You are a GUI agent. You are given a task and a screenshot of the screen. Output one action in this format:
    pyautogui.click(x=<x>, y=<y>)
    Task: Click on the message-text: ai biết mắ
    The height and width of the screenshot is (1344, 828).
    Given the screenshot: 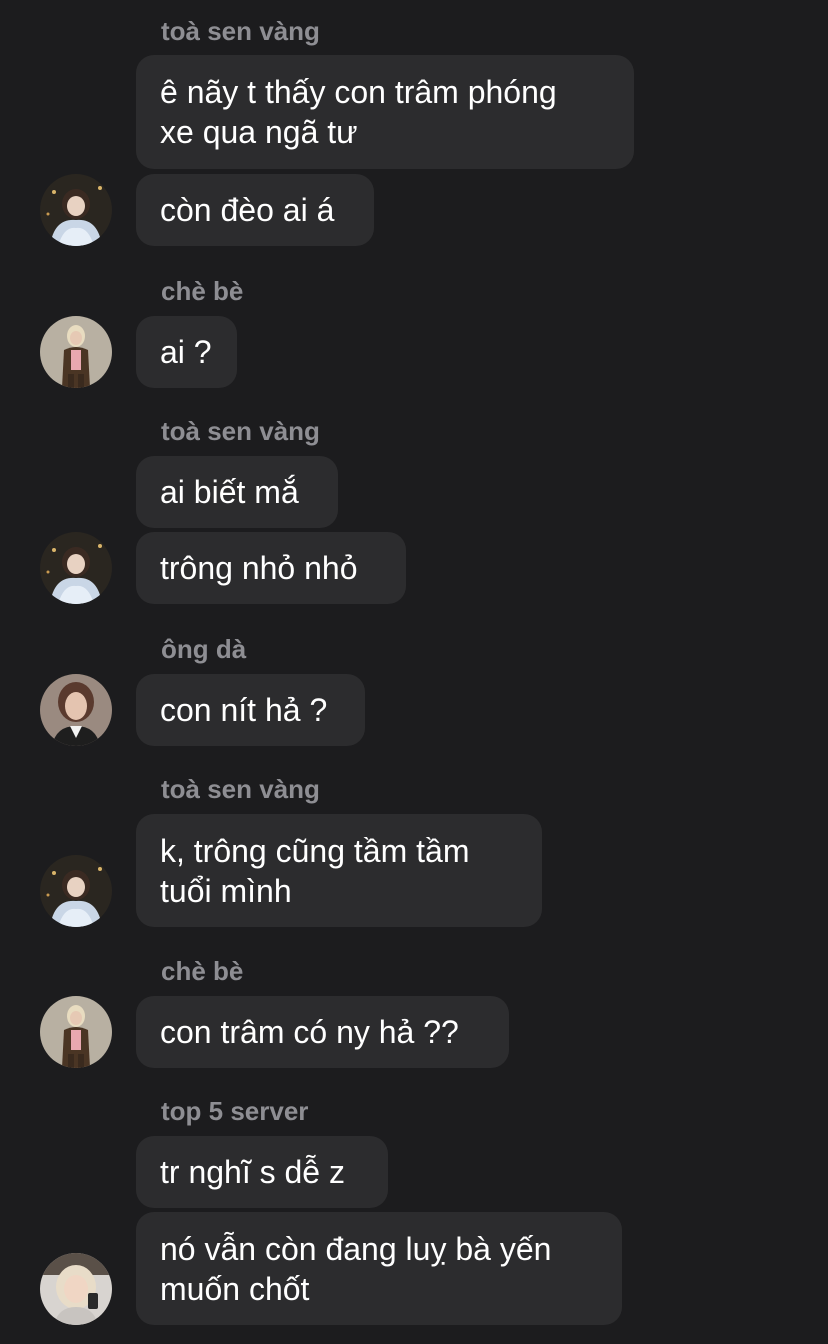 What is the action you would take?
    pyautogui.click(x=229, y=492)
    